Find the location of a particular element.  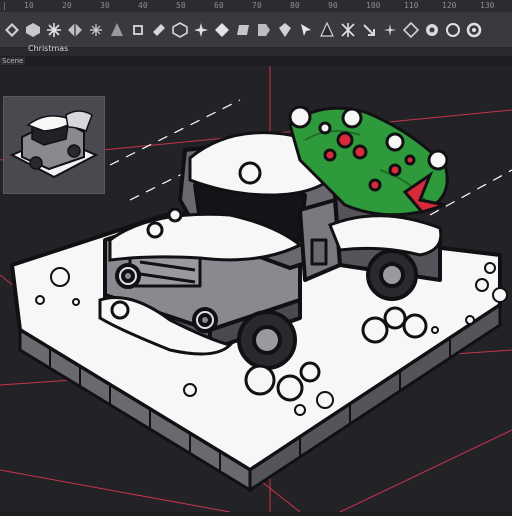

circle-target-tool-button is located at coordinates (431, 30).